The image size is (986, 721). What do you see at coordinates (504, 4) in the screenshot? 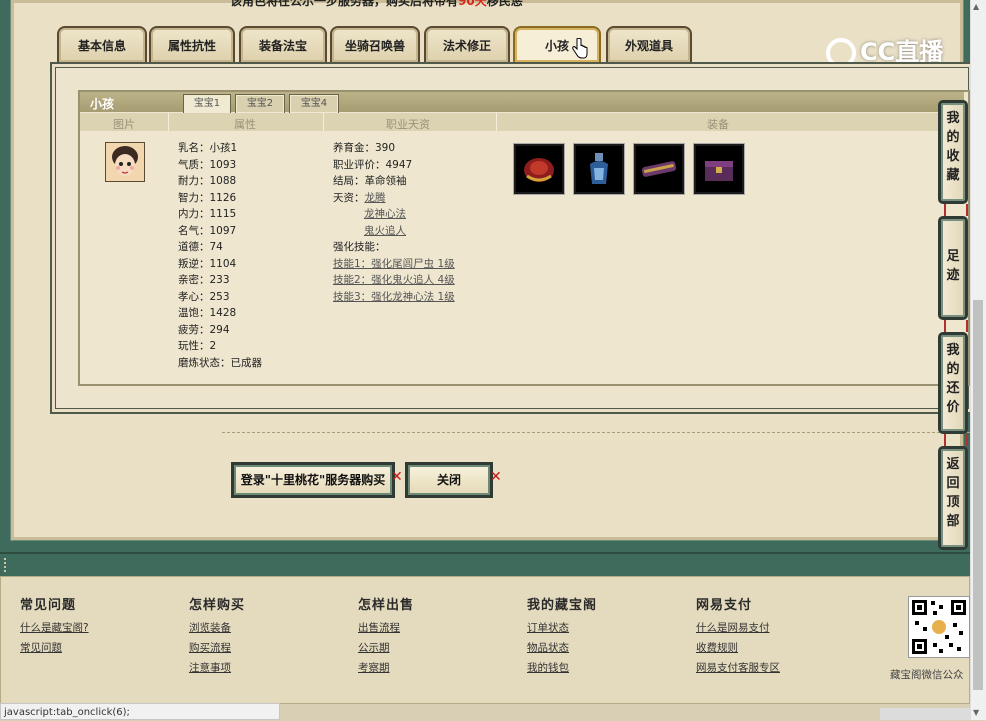
I see `notice-suffix: 移民惩` at bounding box center [504, 4].